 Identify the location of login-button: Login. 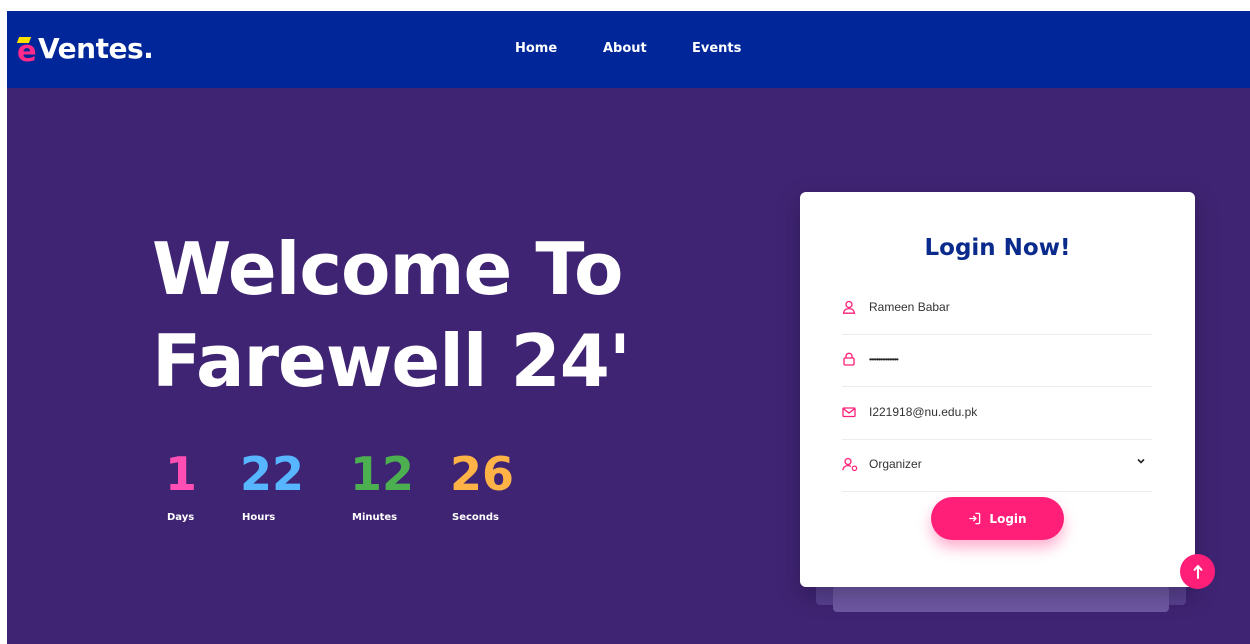
(997, 518).